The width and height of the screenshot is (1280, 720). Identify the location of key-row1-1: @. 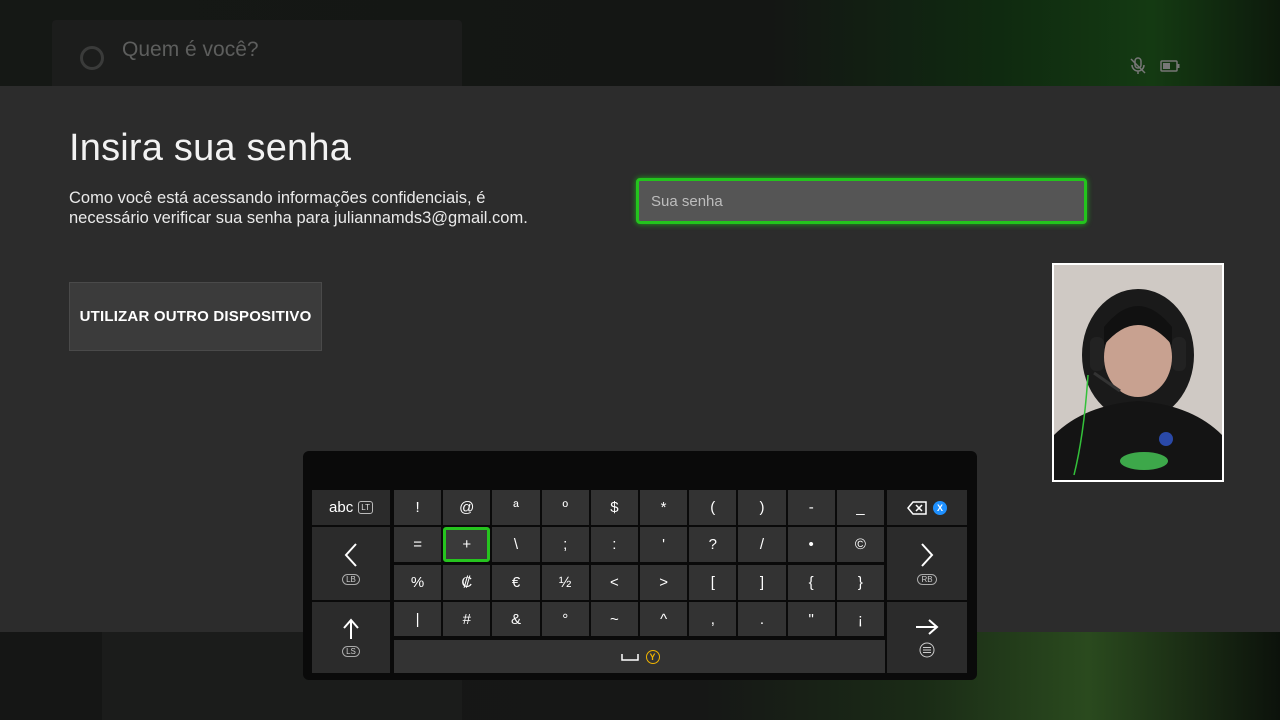
(467, 507).